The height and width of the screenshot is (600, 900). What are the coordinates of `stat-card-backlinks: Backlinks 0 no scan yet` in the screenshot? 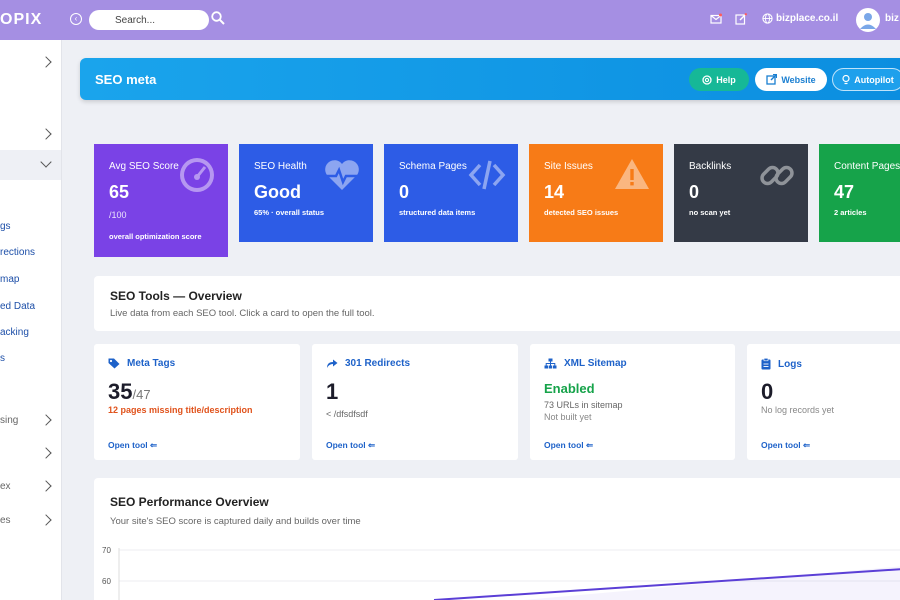 It's located at (741, 193).